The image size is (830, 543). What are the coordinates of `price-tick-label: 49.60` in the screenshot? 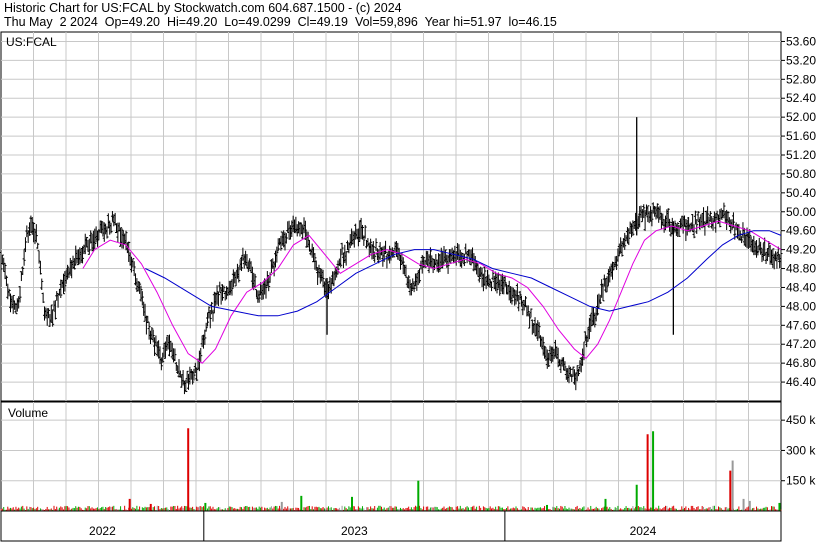 It's located at (801, 231).